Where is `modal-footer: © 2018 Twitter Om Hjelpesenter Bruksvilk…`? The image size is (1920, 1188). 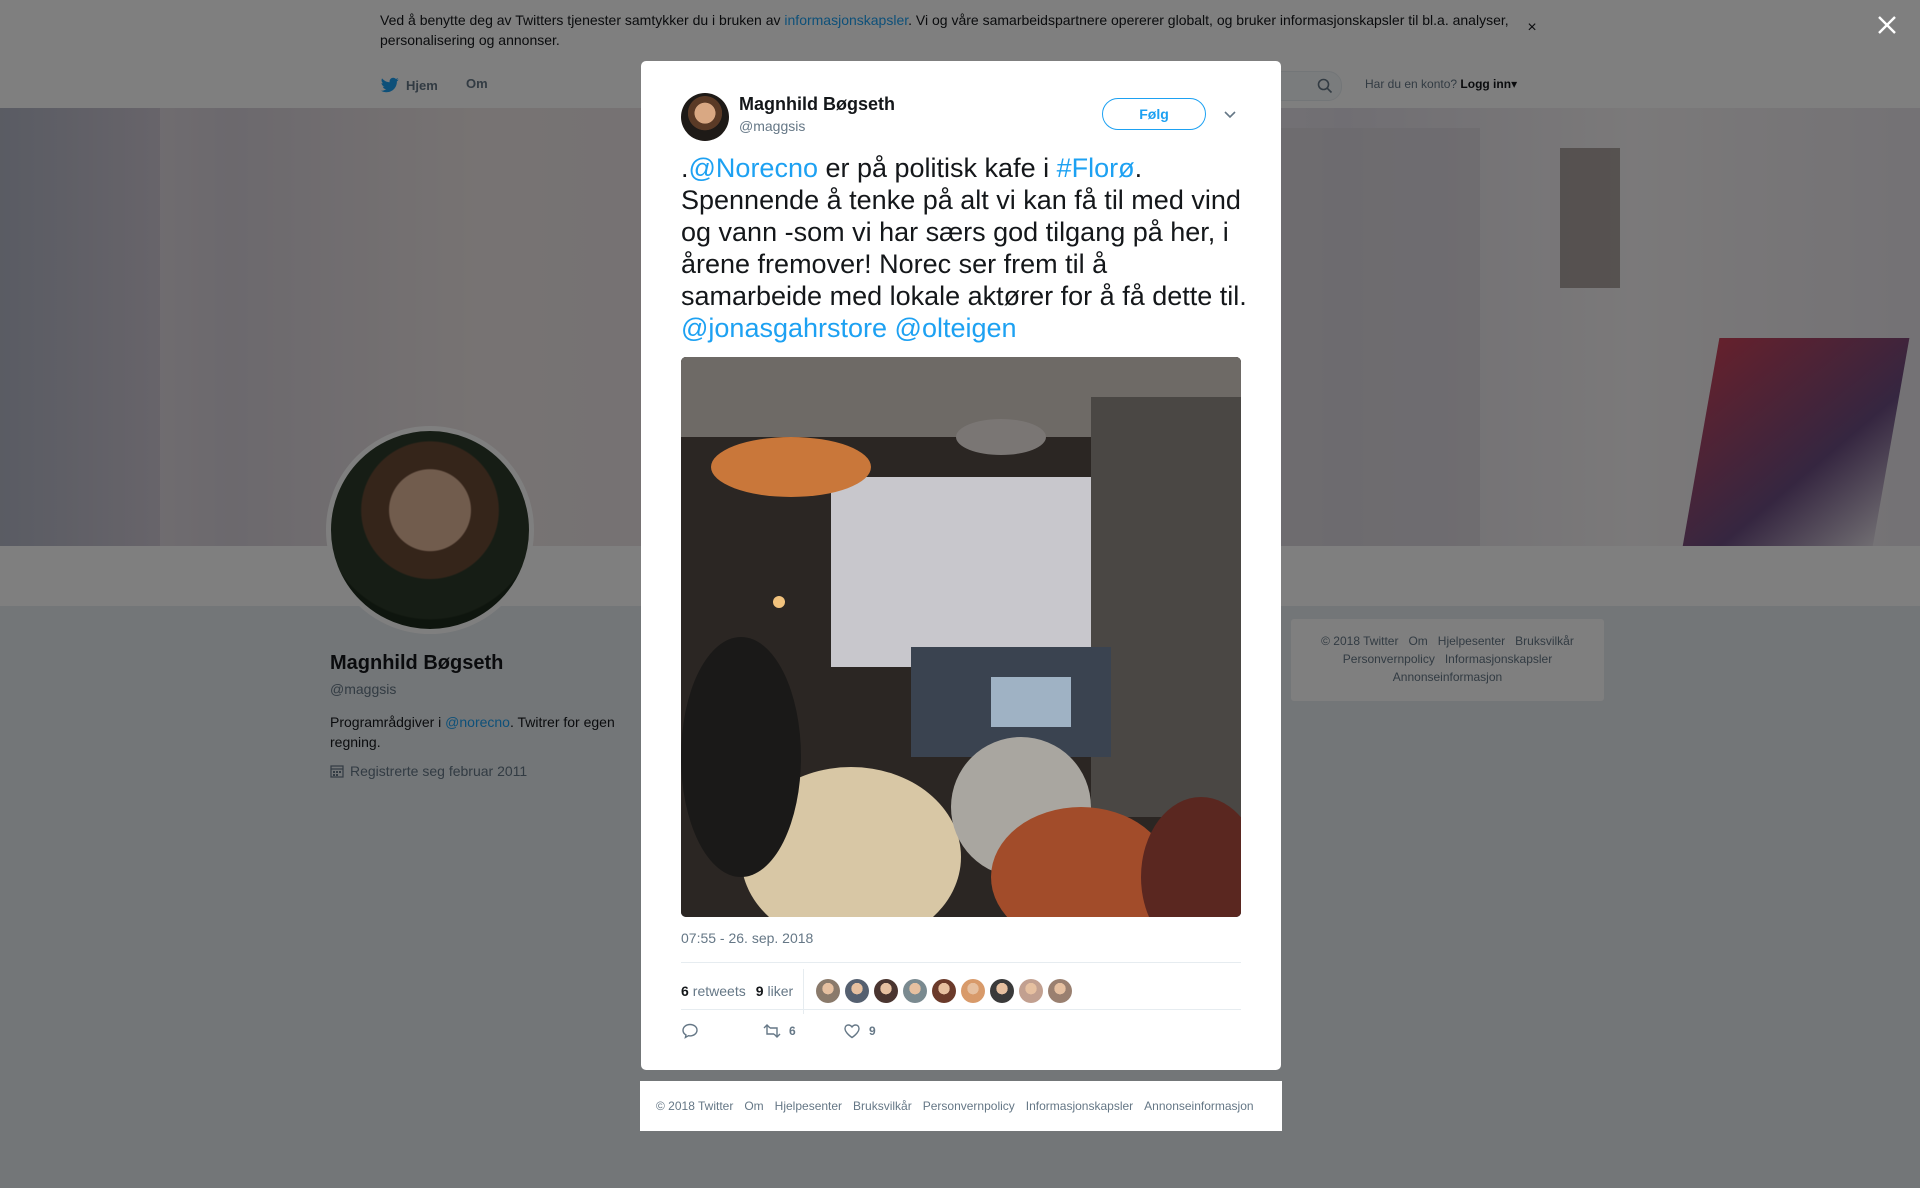 modal-footer: © 2018 Twitter Om Hjelpesenter Bruksvilk… is located at coordinates (961, 1106).